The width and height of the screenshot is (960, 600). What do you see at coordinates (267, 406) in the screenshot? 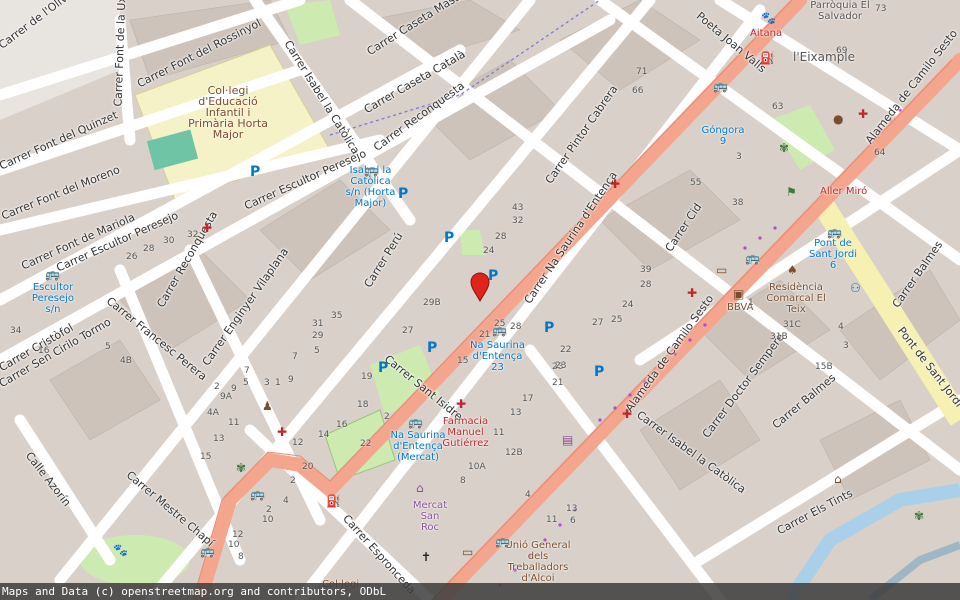
I see `bar-icon: ♟` at bounding box center [267, 406].